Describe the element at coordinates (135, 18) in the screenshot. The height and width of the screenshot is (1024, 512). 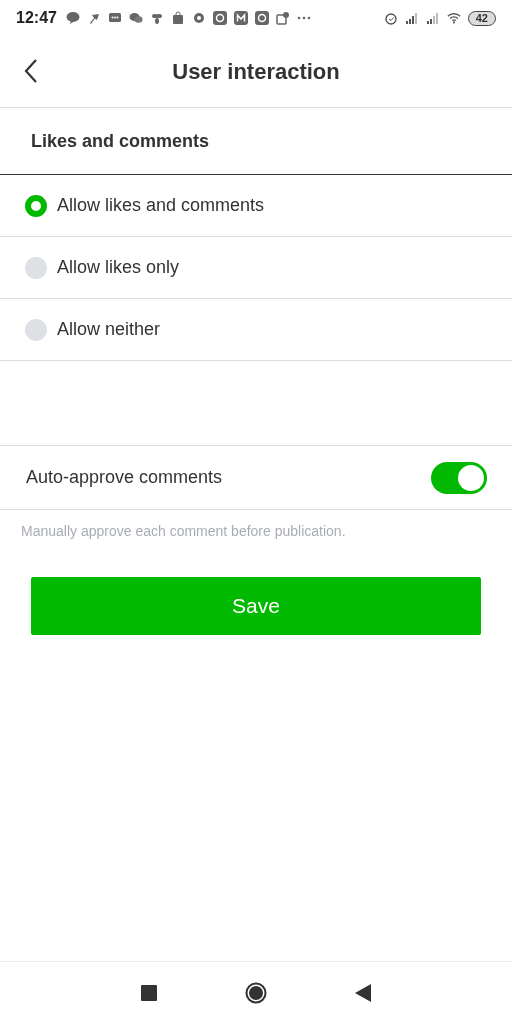
I see `chat-icon` at that location.